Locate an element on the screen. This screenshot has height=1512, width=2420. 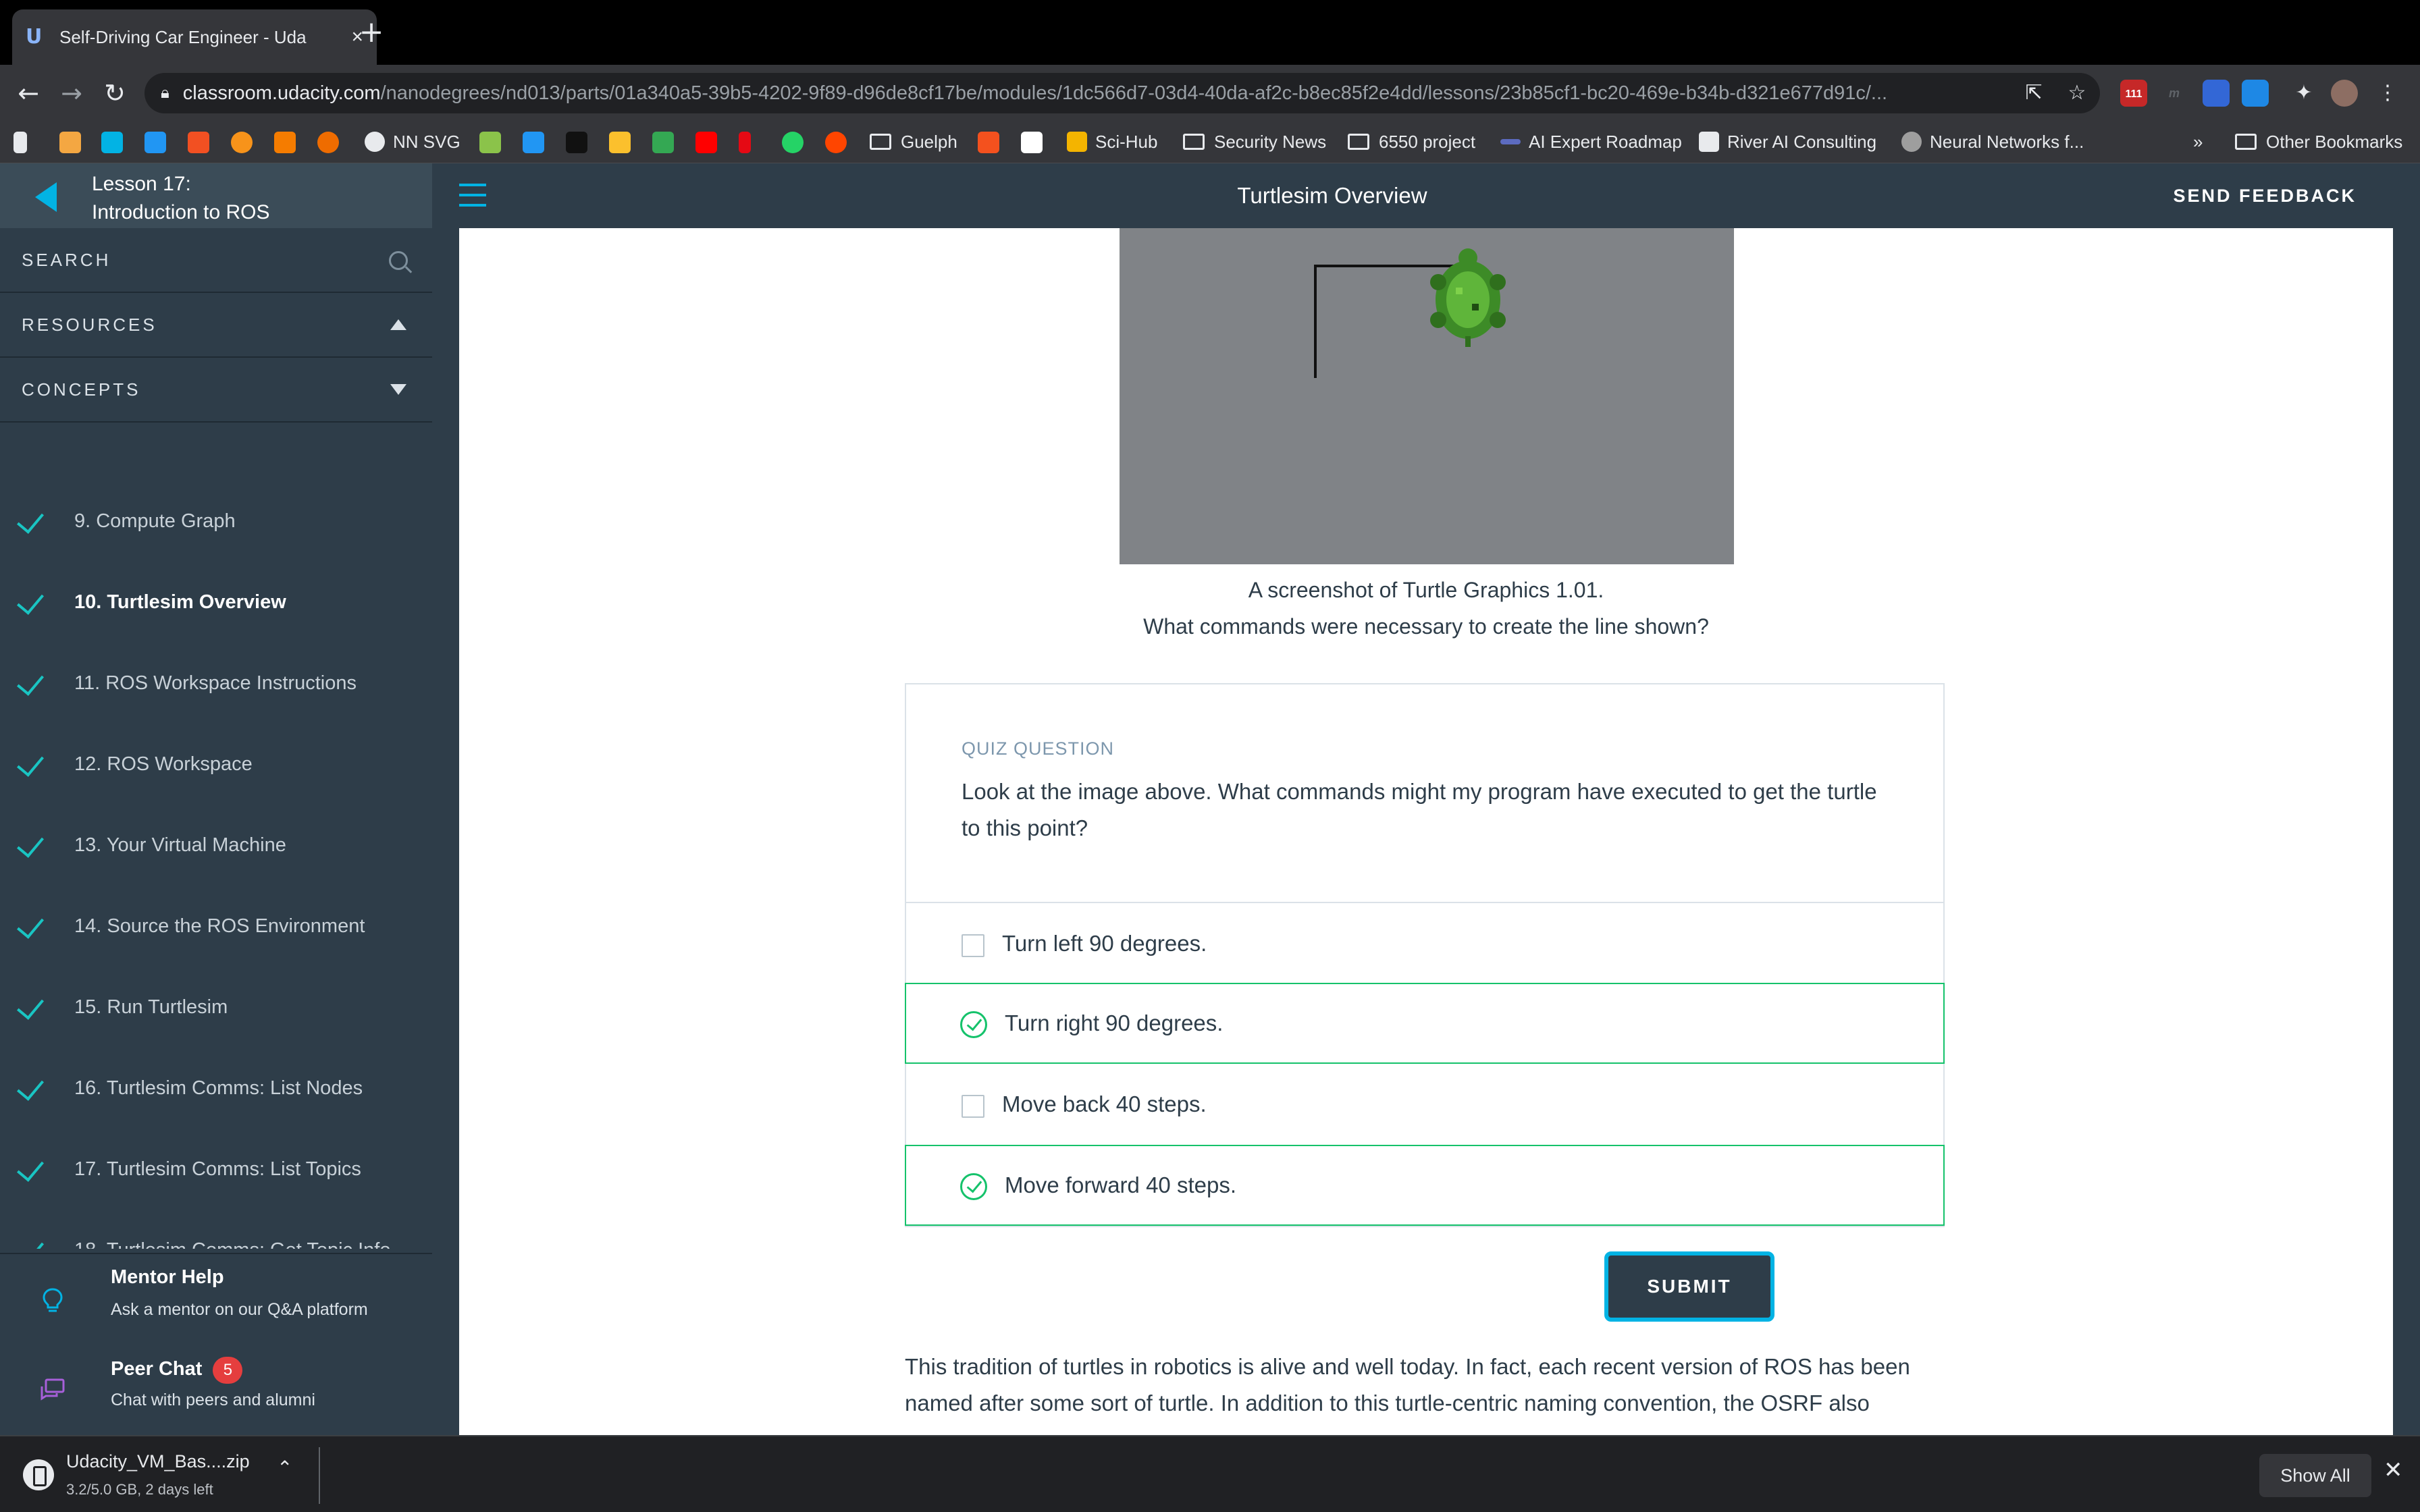
concept-item: 11. ROS Workspace Instructions is located at coordinates (216, 683).